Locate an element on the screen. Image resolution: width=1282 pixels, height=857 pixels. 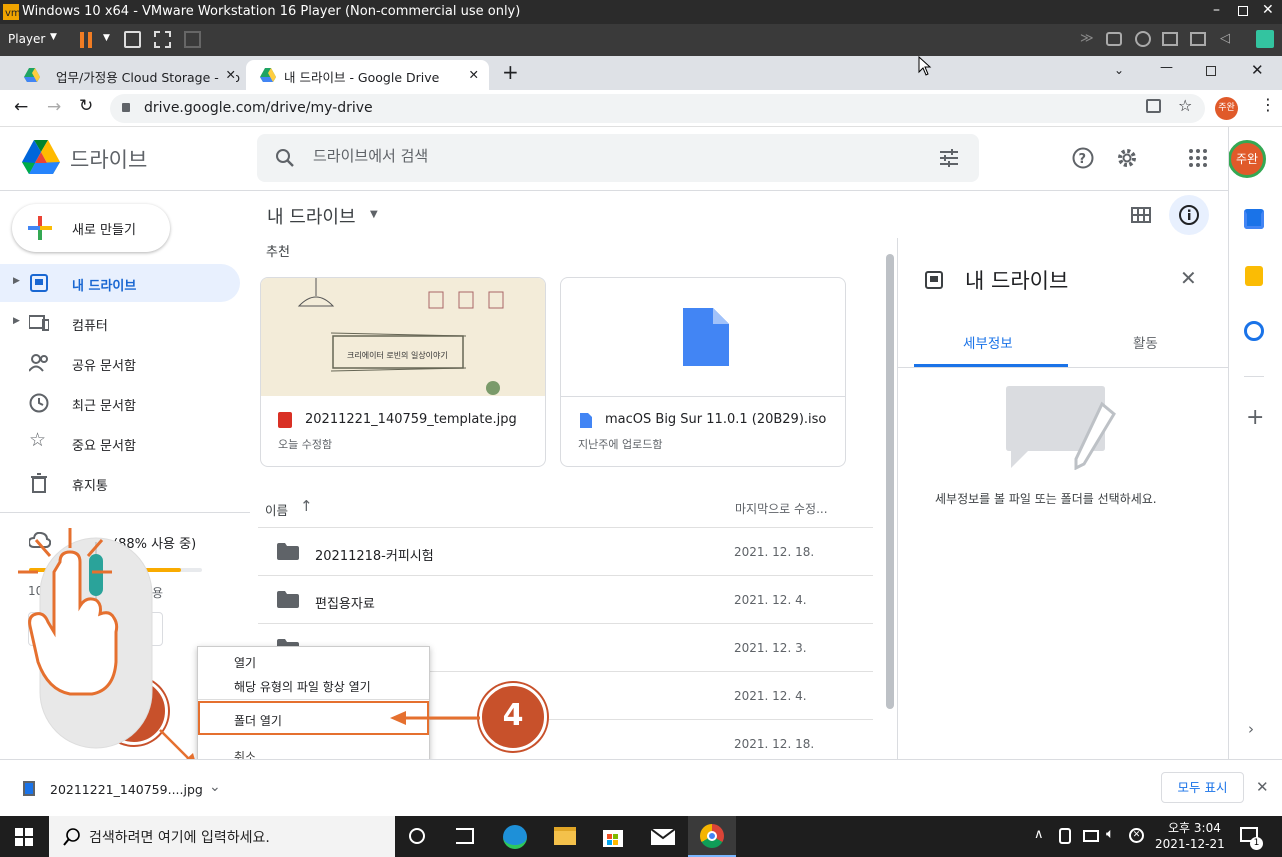
new-tab-icon: + is located at coordinates (510, 72).